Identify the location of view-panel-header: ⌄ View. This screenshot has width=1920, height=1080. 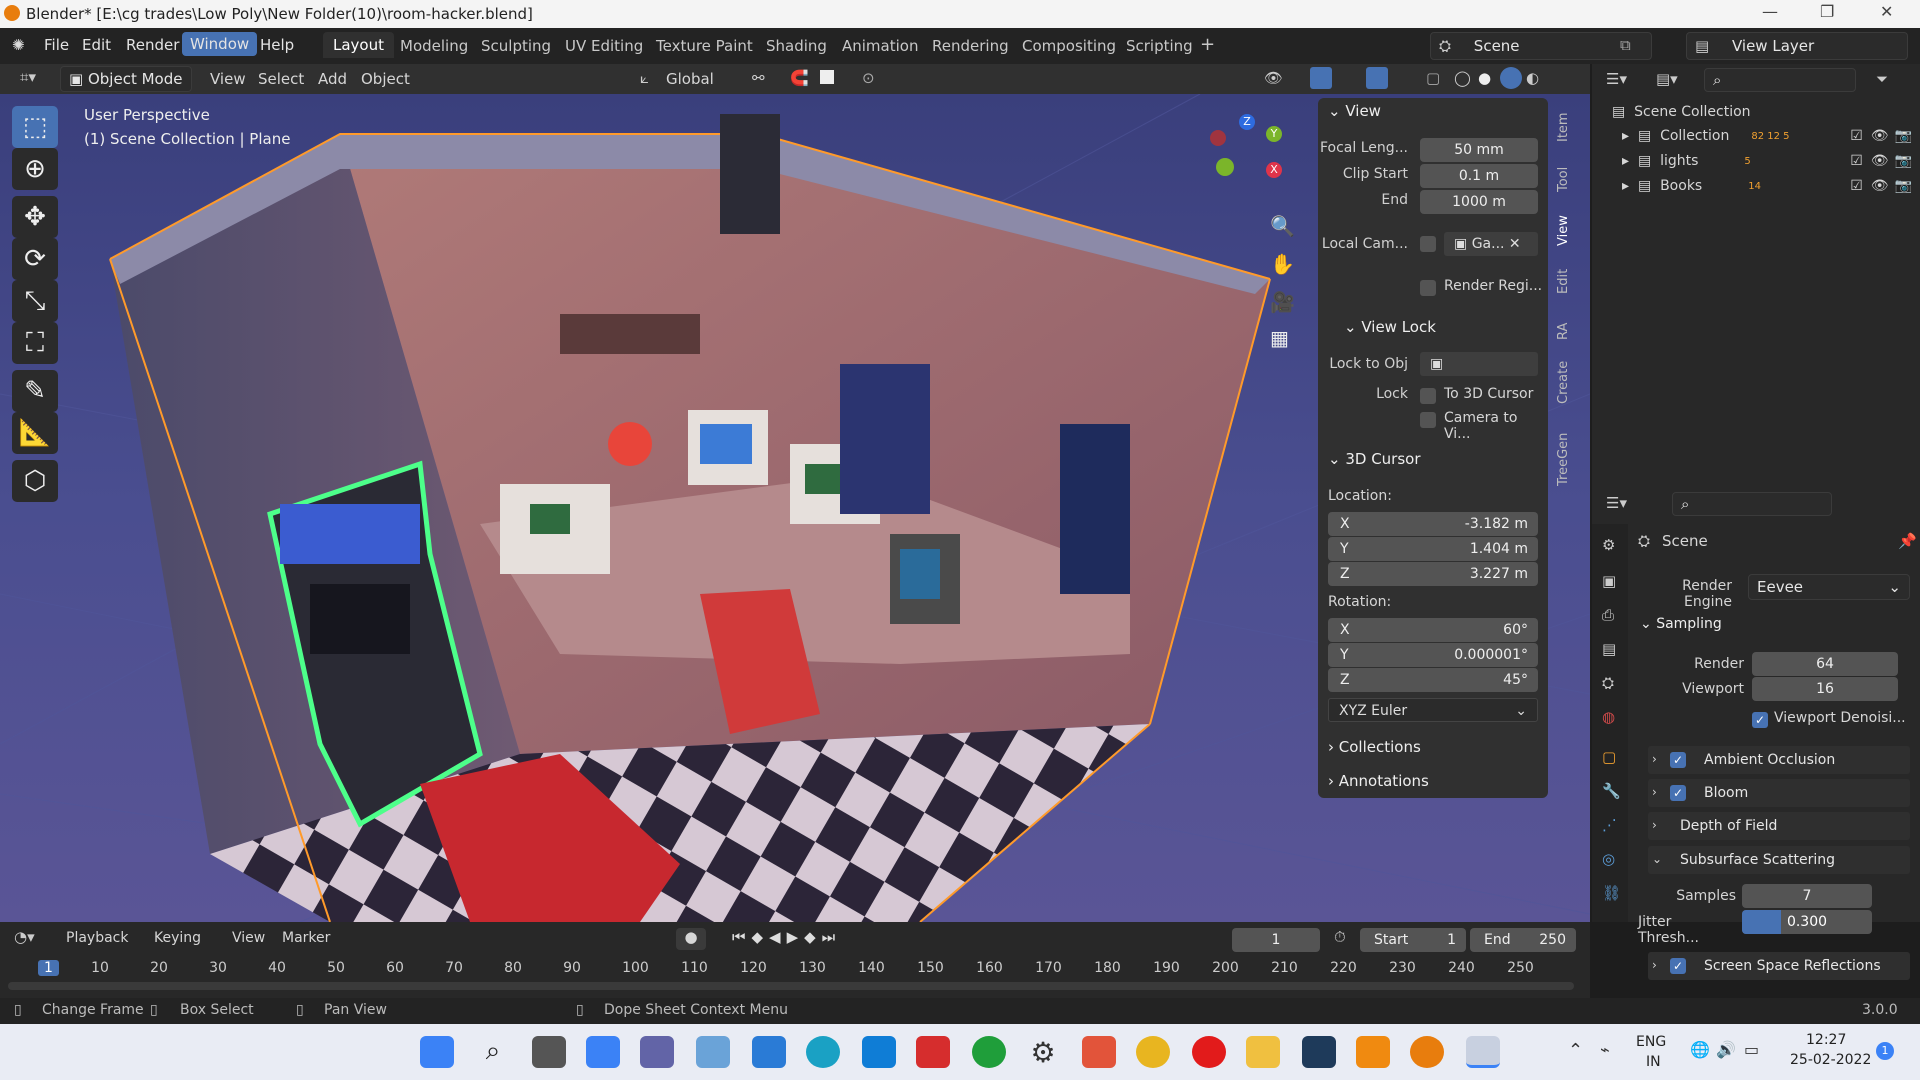
(1354, 111).